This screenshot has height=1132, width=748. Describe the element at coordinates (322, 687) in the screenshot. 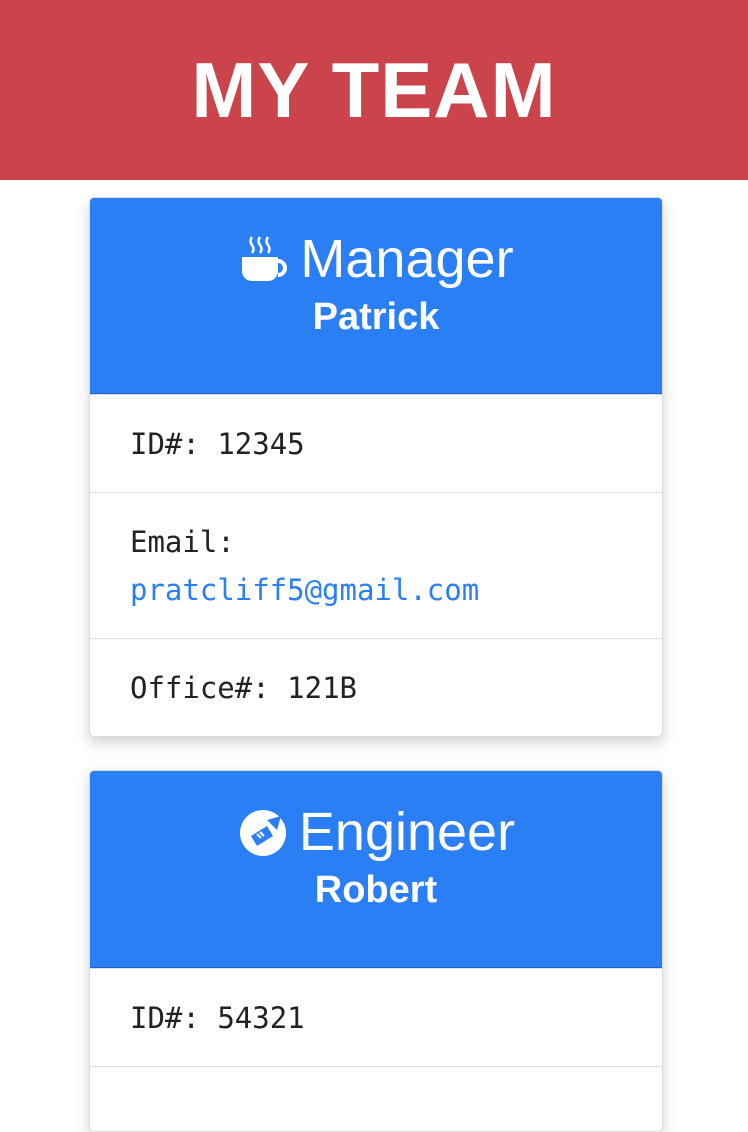

I see `office-value: 121B` at that location.